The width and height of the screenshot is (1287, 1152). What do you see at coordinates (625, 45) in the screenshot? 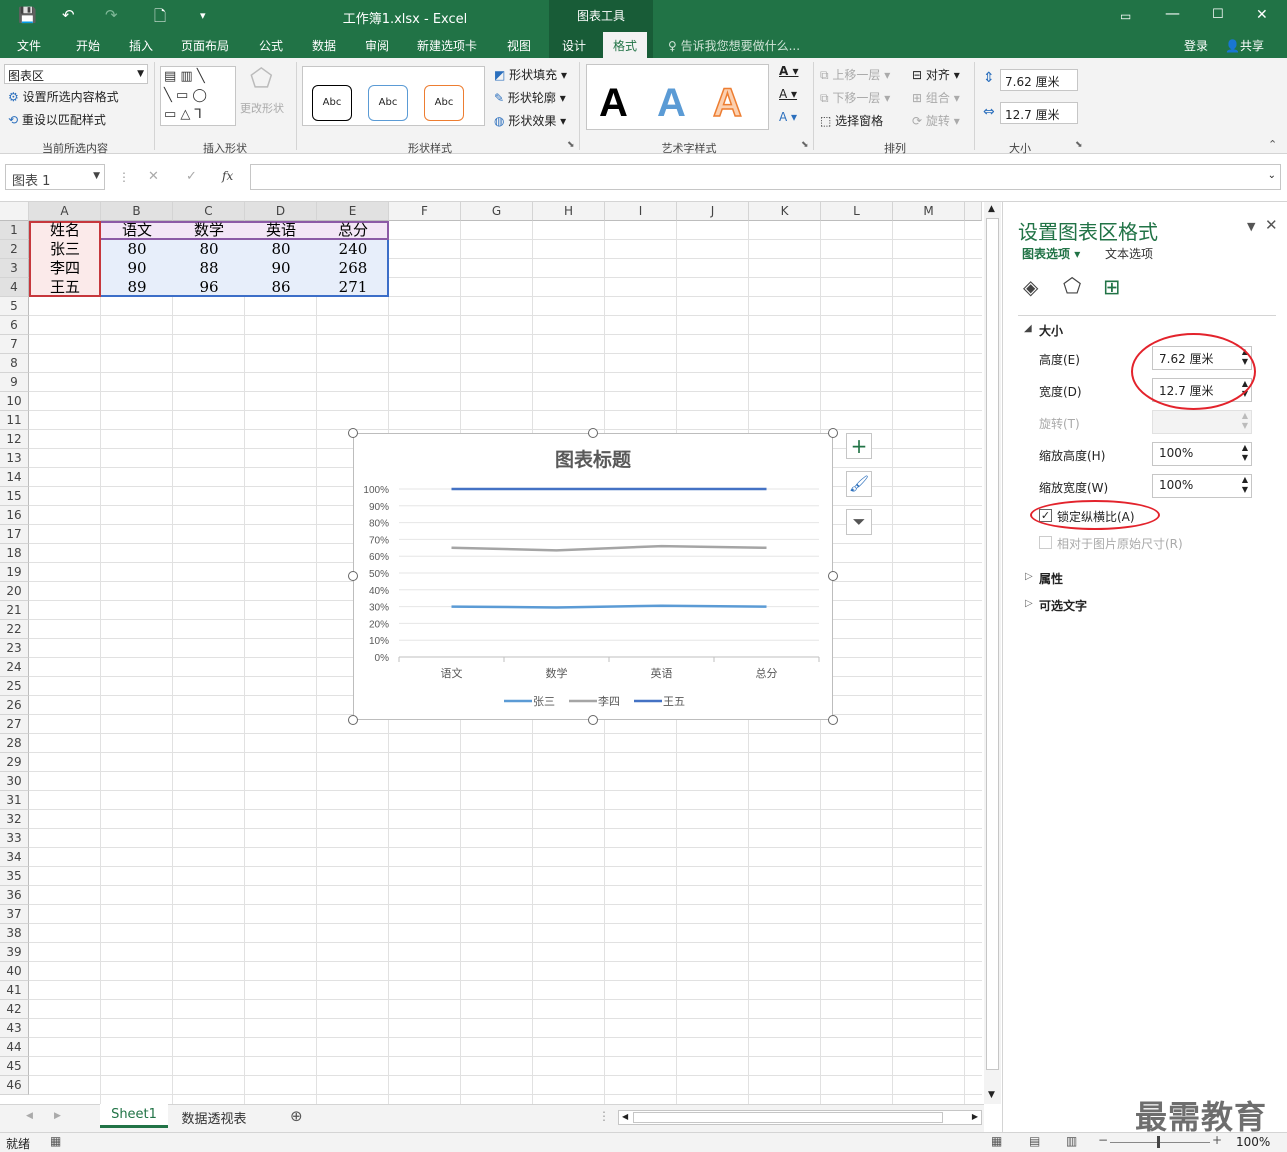
I see `tab-format: 格式` at bounding box center [625, 45].